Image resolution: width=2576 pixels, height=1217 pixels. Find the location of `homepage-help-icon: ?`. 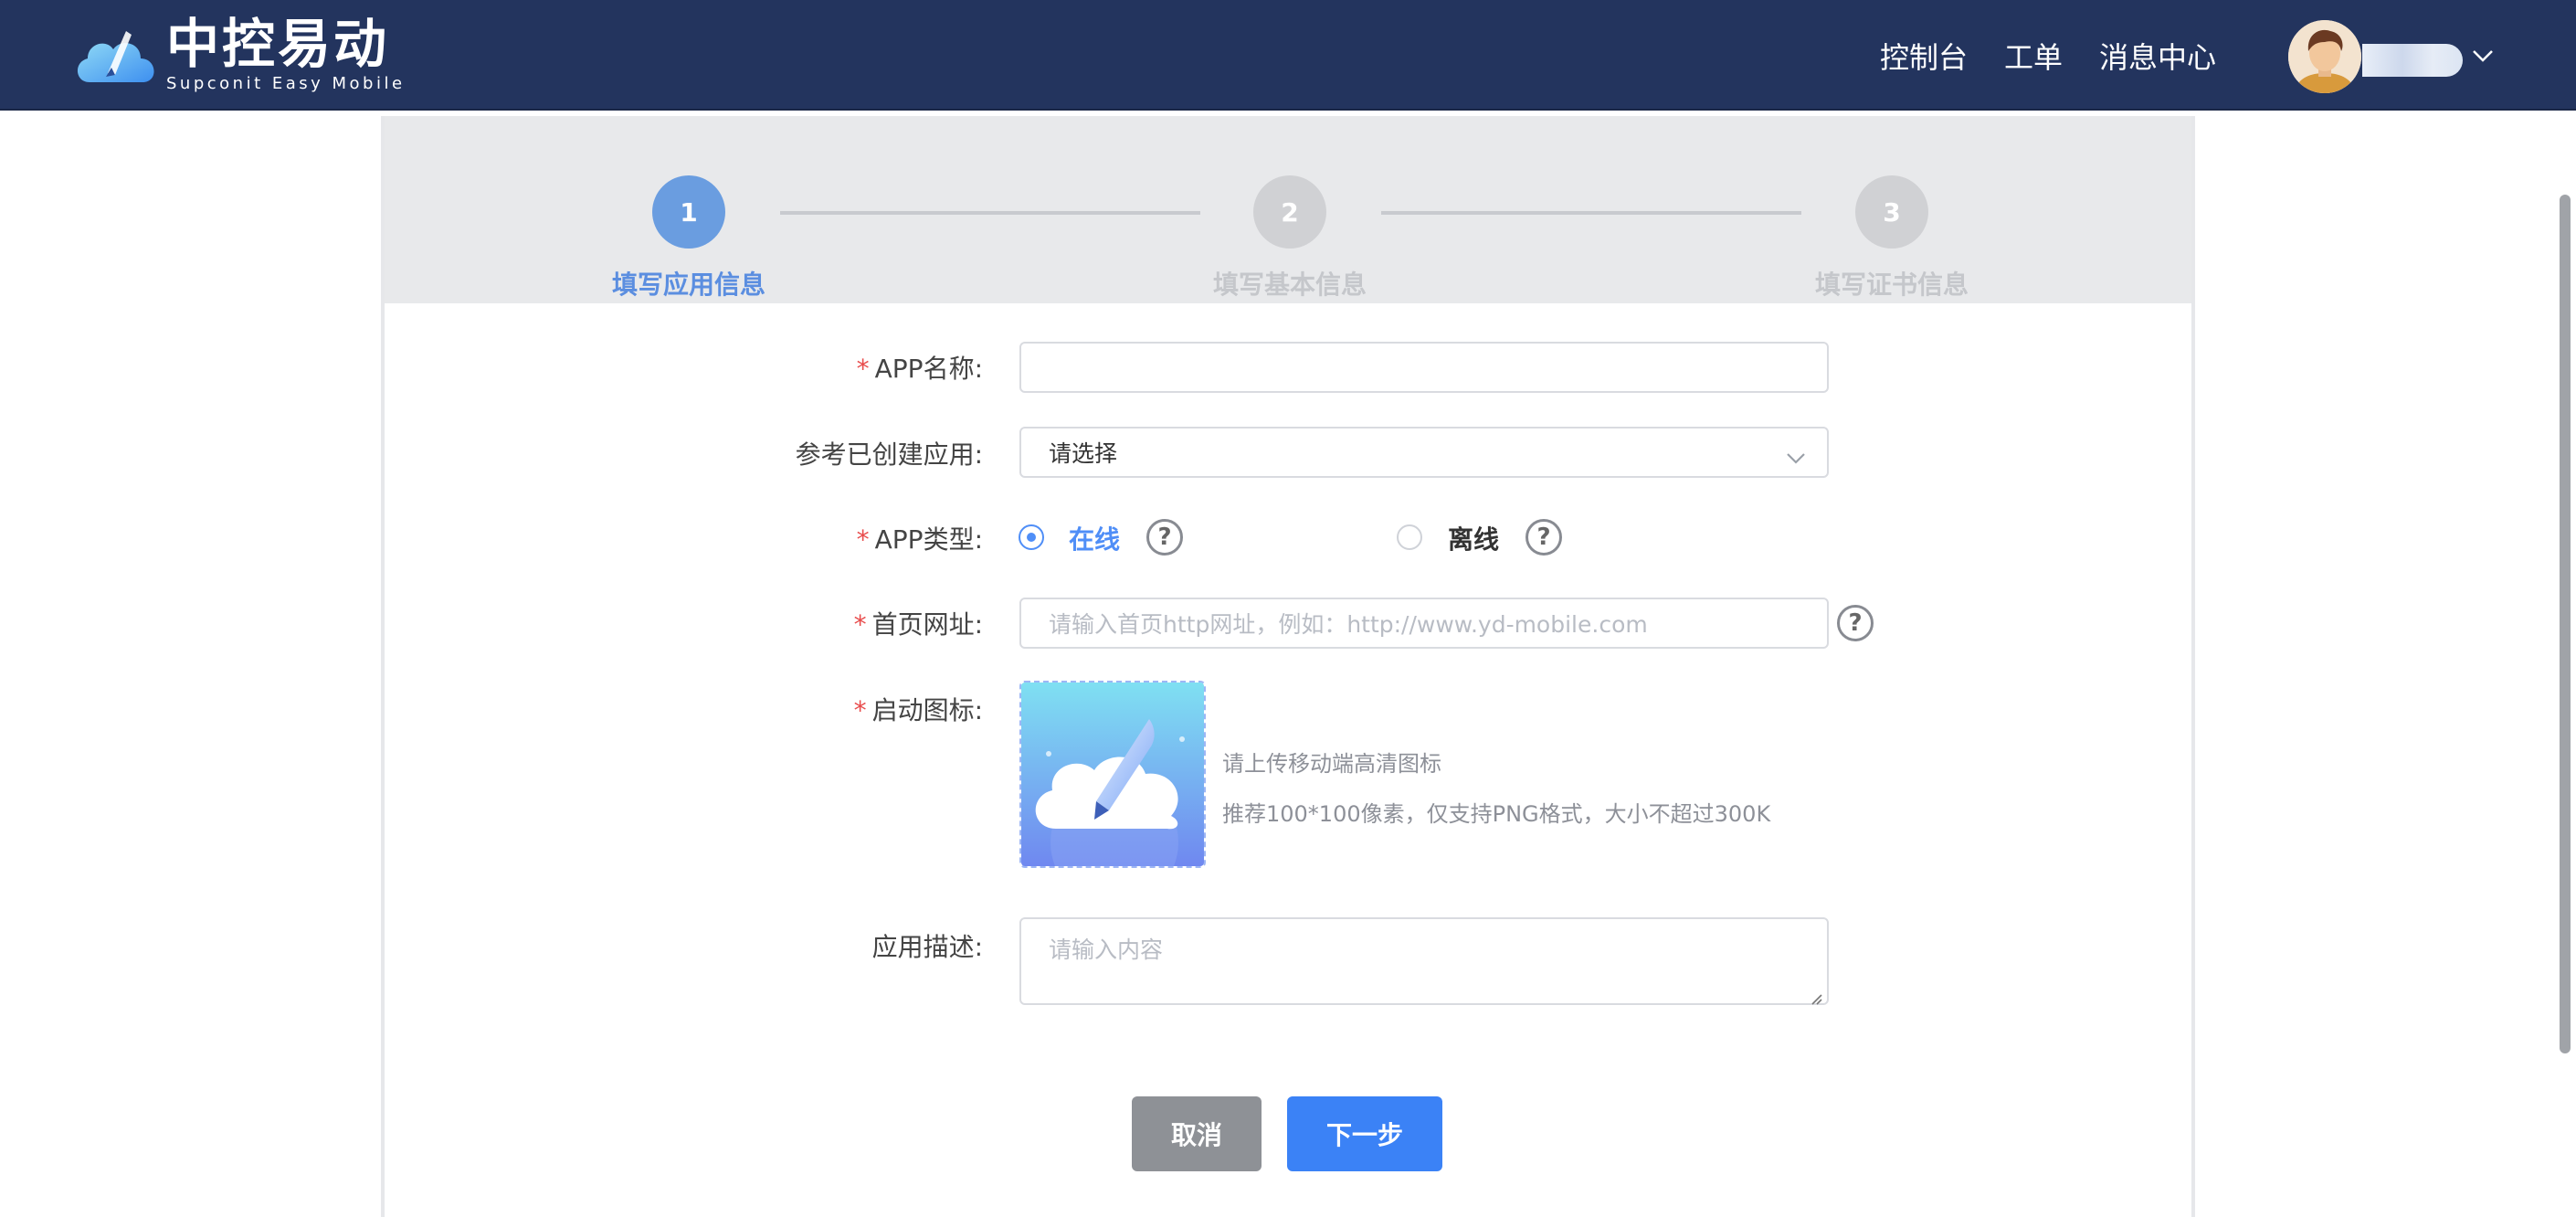

homepage-help-icon: ? is located at coordinates (1855, 623).